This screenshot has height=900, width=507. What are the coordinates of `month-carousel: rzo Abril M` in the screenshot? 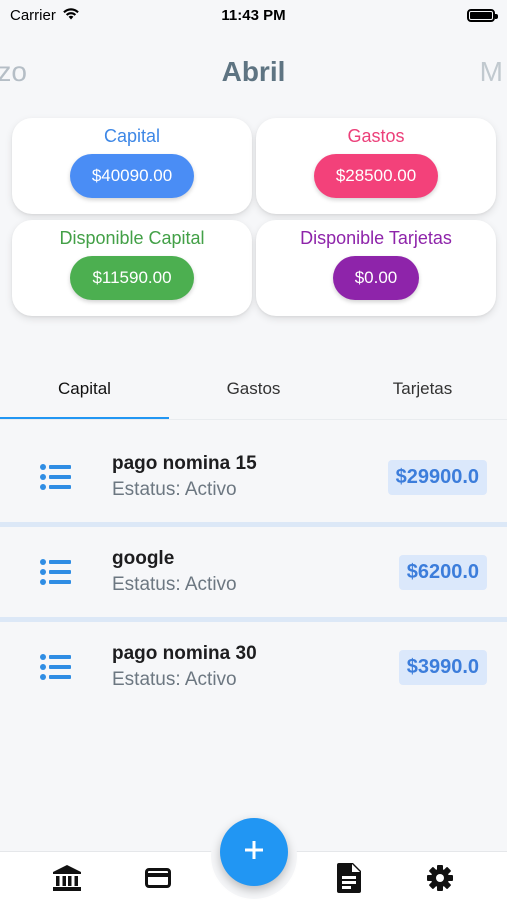 It's located at (253, 72).